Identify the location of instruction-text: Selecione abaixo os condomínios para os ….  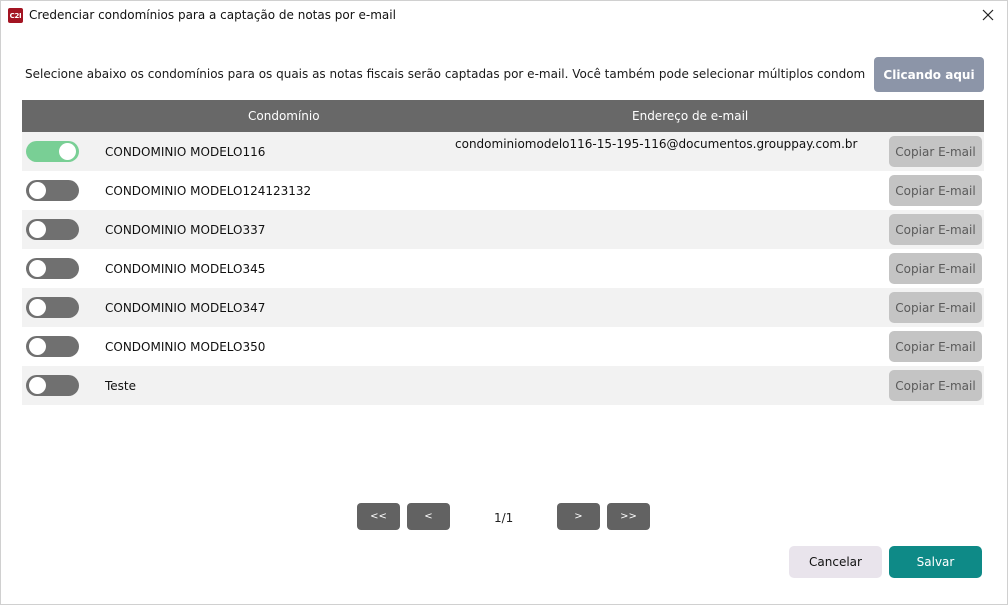
(445, 74).